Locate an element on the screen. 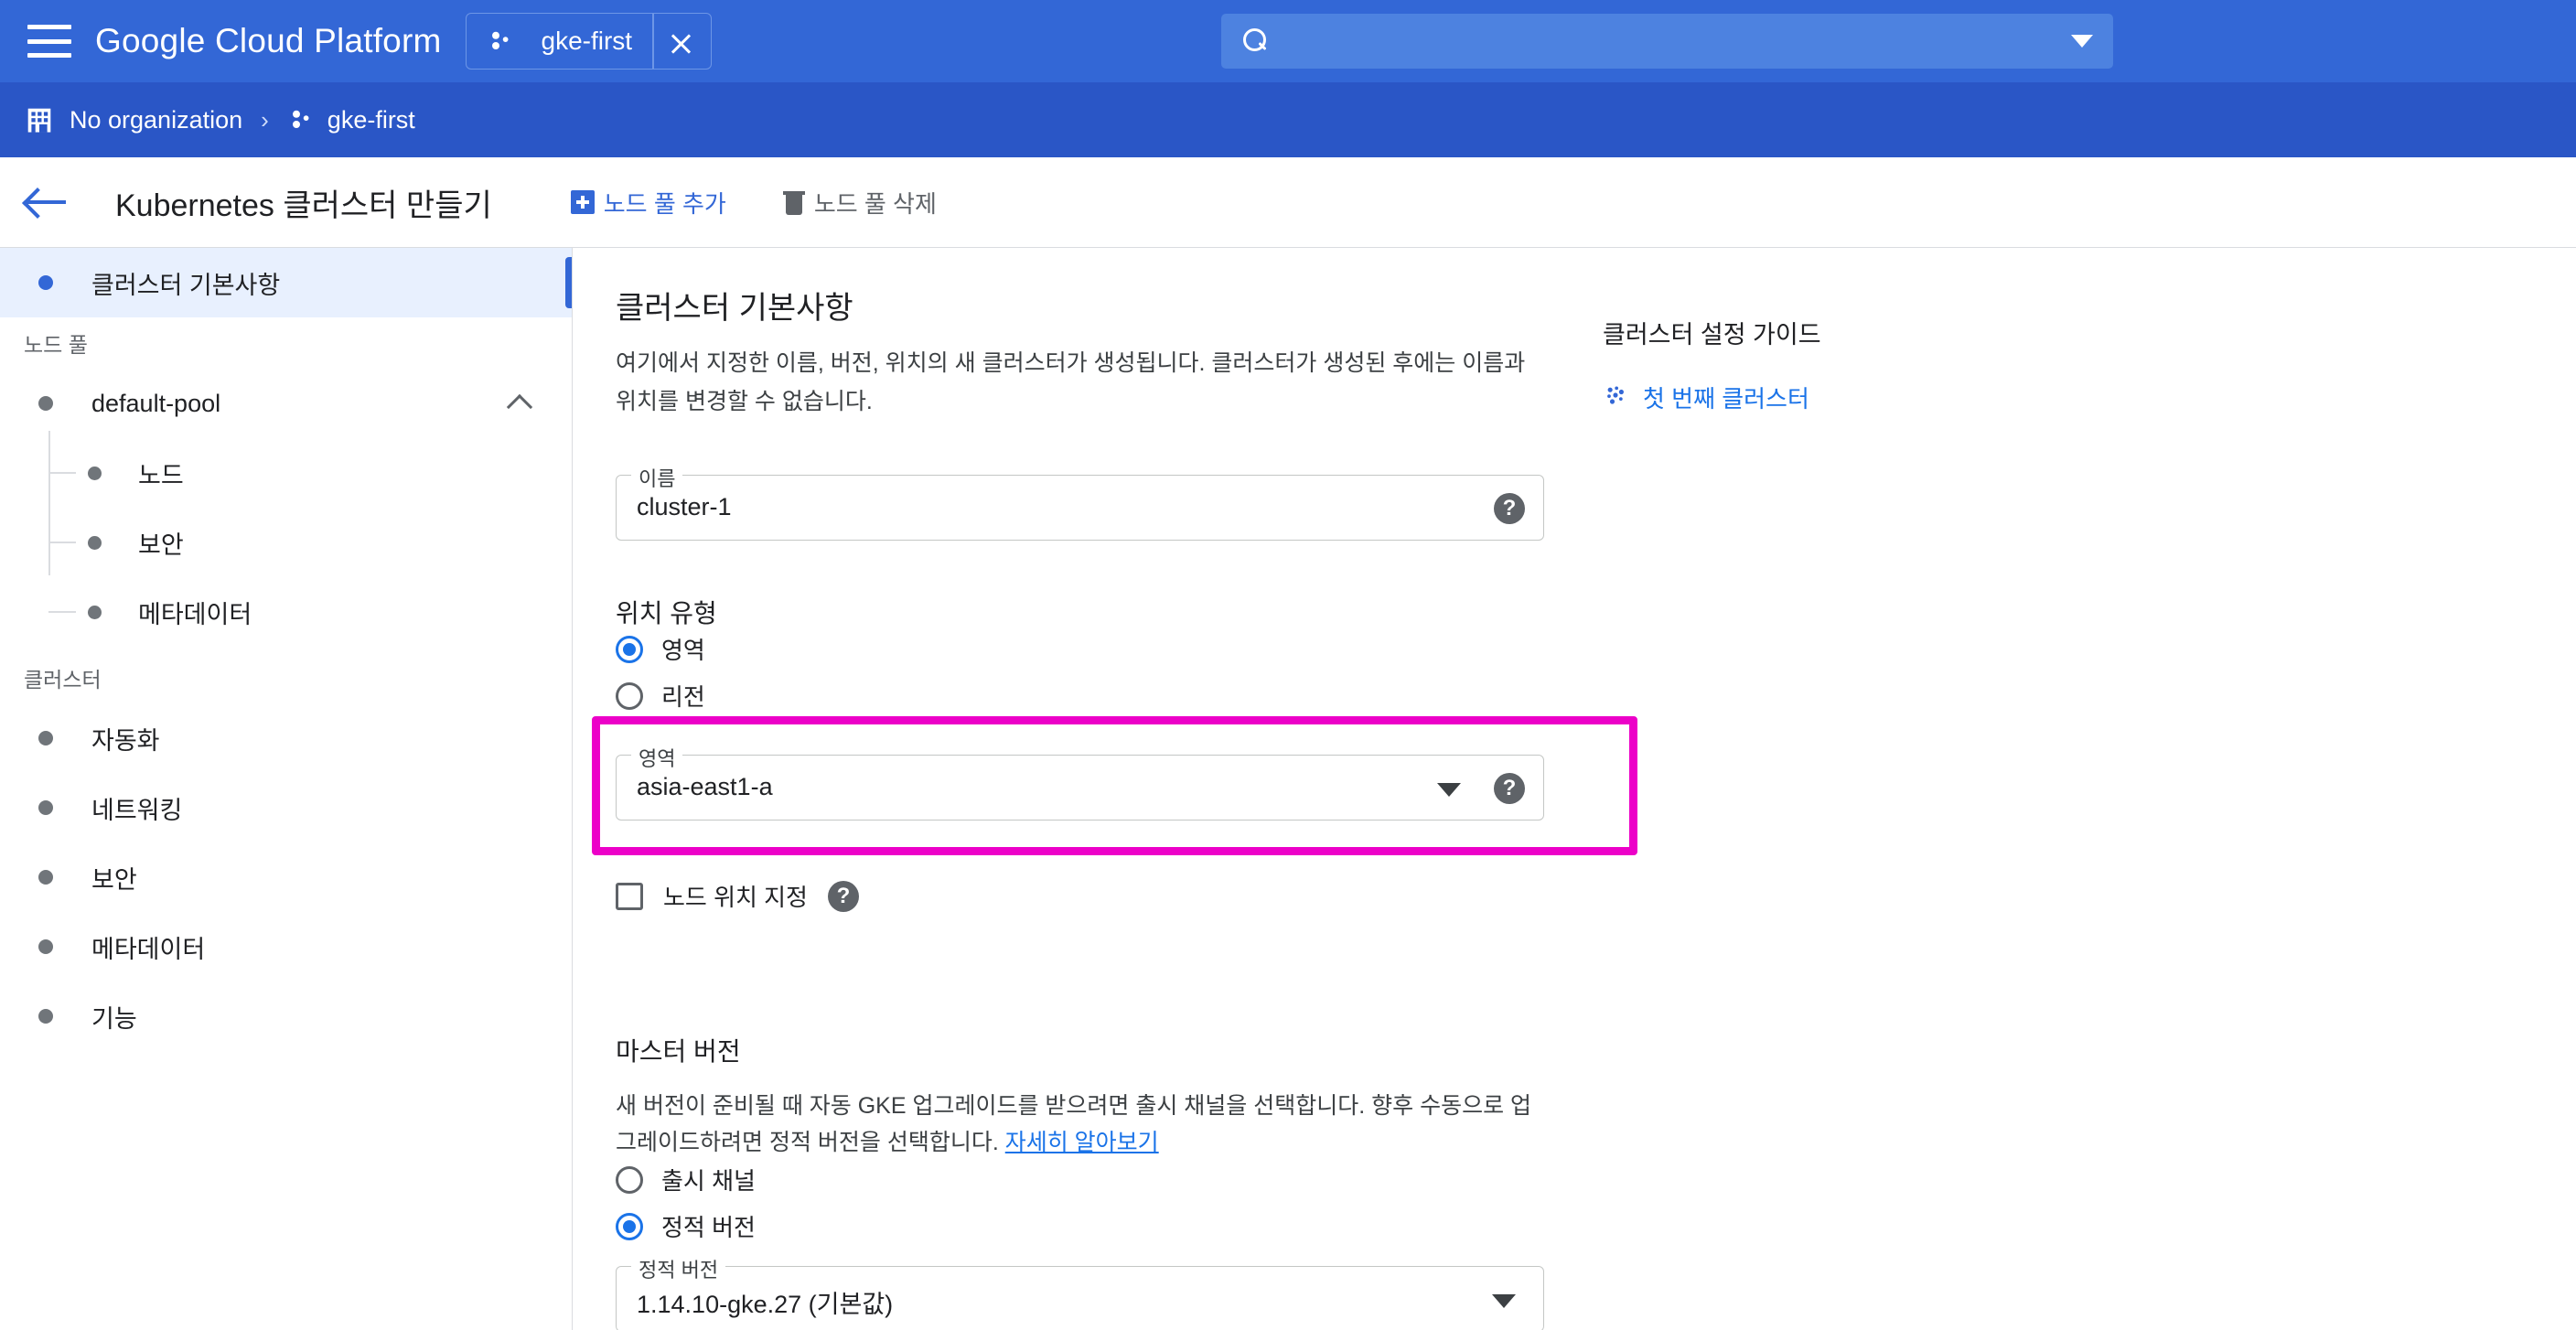 The height and width of the screenshot is (1330, 2576). node-locations-row: 노드 위치 지정 ? is located at coordinates (738, 896).